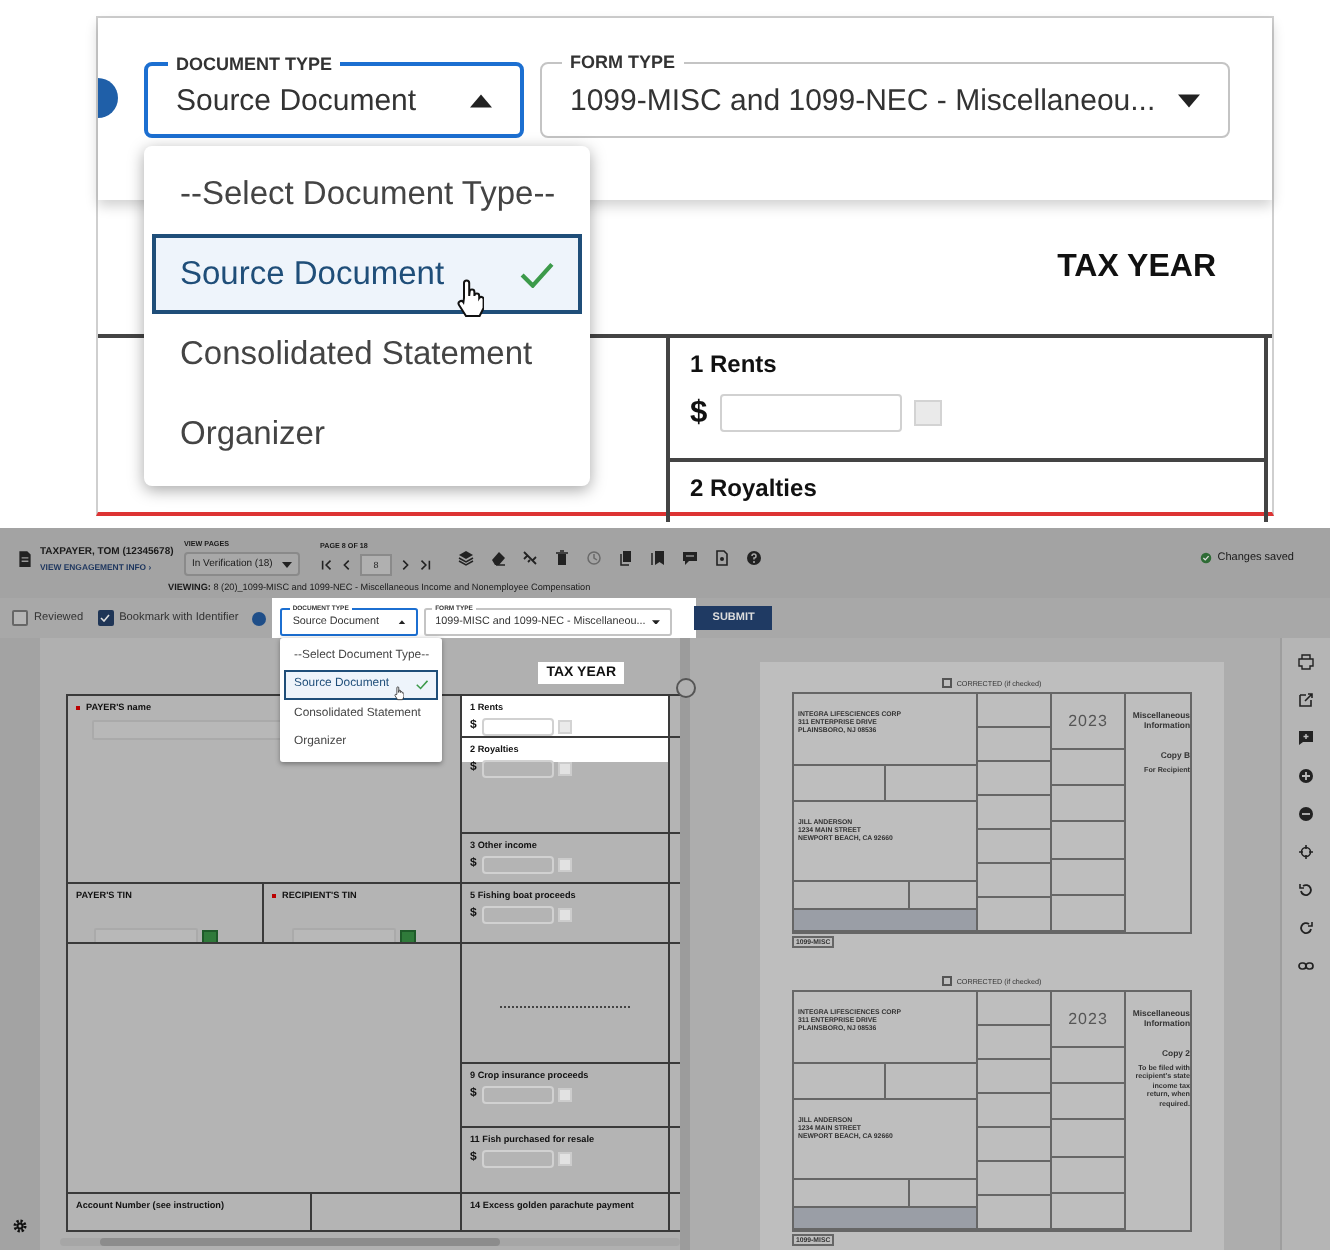 This screenshot has height=1252, width=1330. What do you see at coordinates (405, 564) in the screenshot?
I see `next-page-icon` at bounding box center [405, 564].